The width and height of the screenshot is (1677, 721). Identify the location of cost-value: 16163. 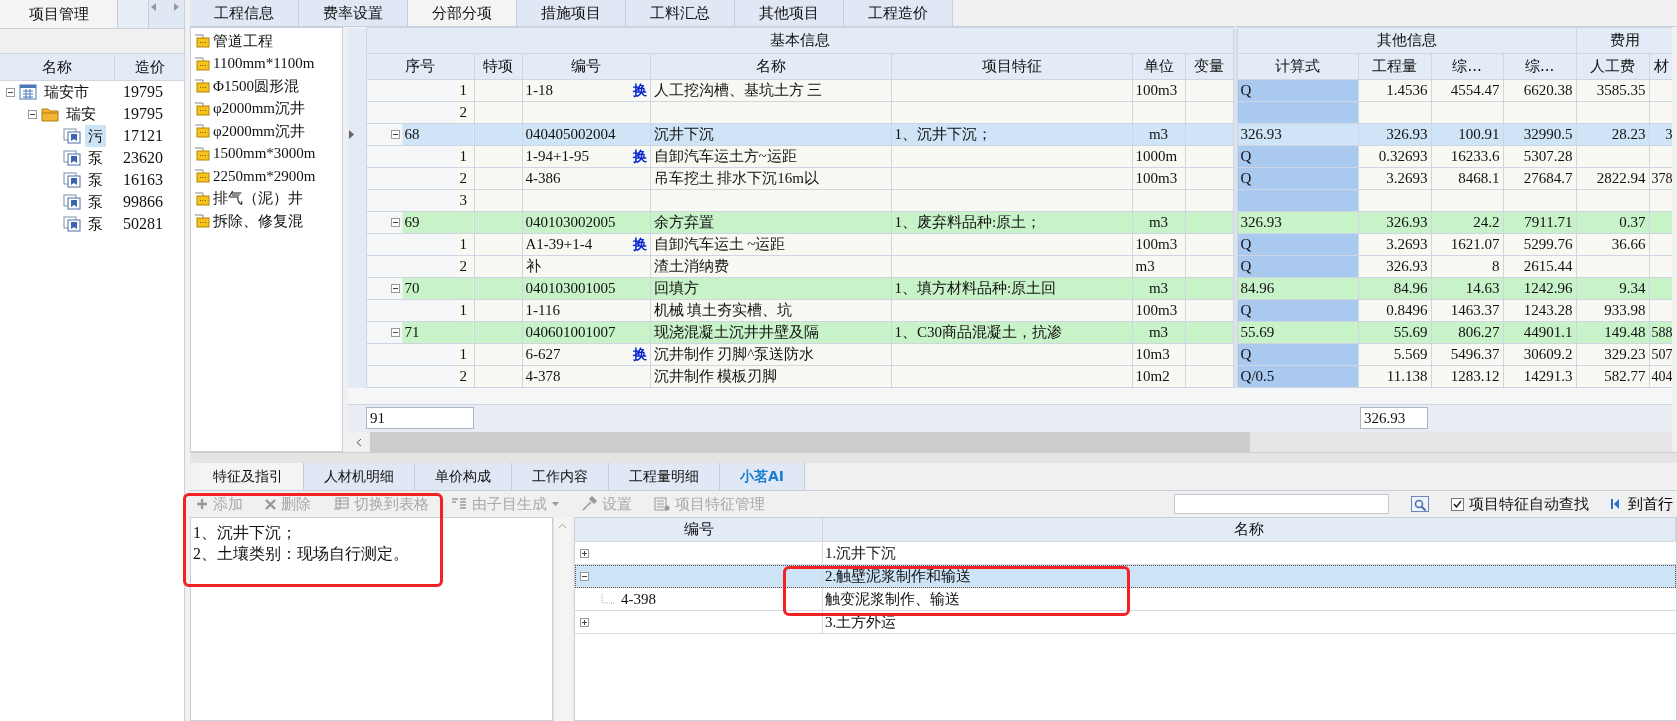
(143, 180).